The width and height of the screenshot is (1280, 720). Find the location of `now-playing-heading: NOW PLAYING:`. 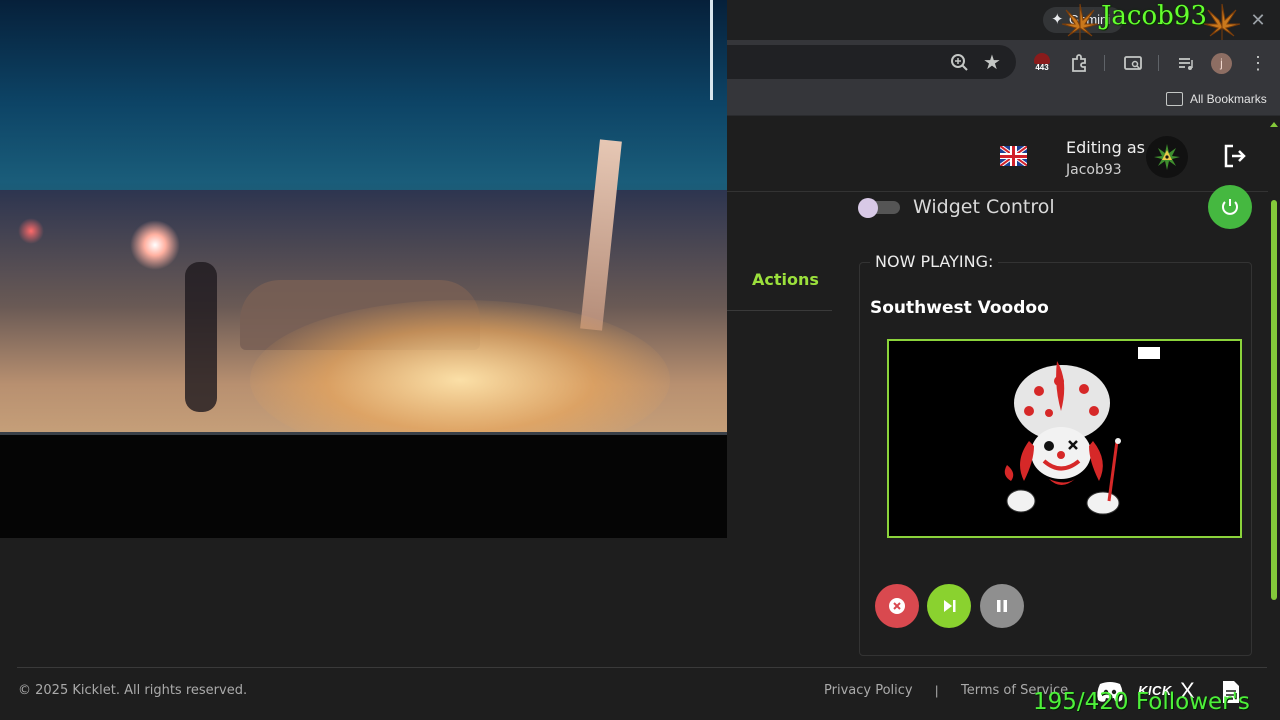

now-playing-heading: NOW PLAYING: is located at coordinates (934, 261).